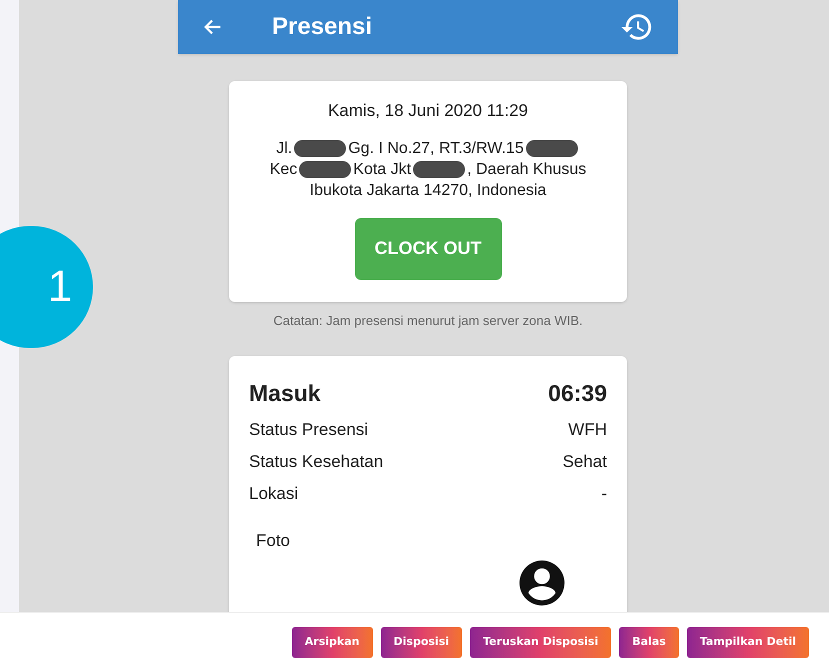 The height and width of the screenshot is (658, 829). What do you see at coordinates (428, 321) in the screenshot?
I see `note-text: Catatan: Jam presensi menurut jam server zona WIB.` at bounding box center [428, 321].